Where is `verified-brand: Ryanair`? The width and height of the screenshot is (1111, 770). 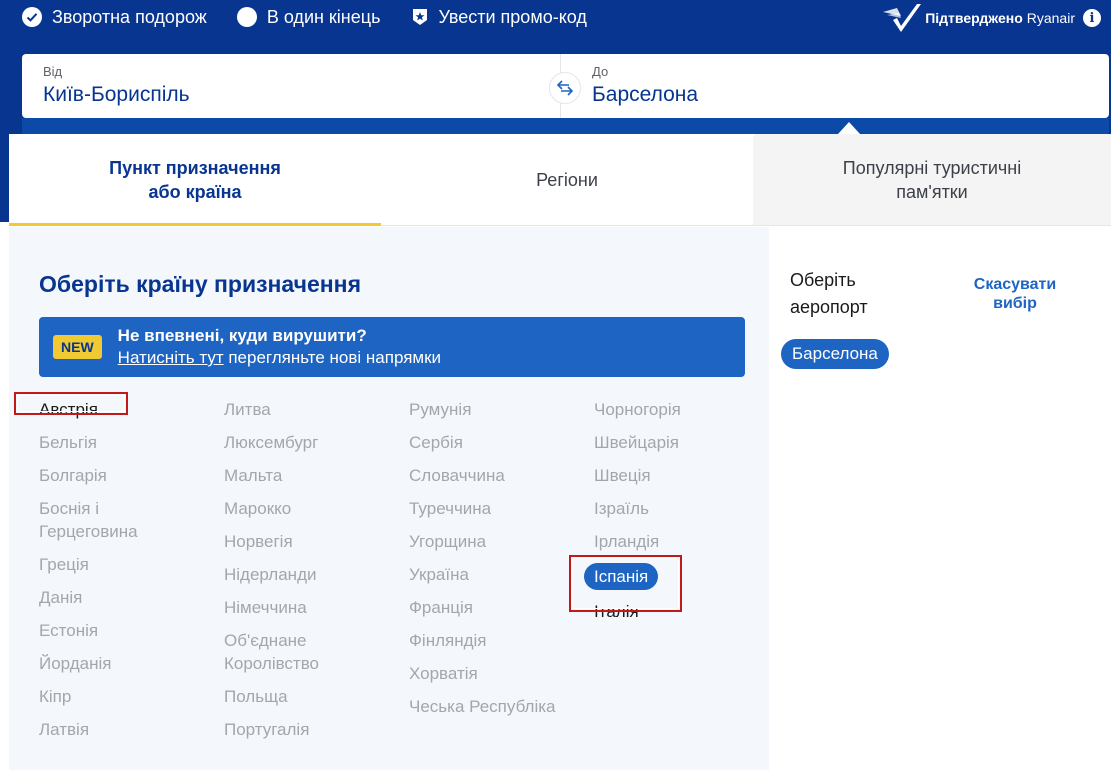
verified-brand: Ryanair is located at coordinates (1050, 18).